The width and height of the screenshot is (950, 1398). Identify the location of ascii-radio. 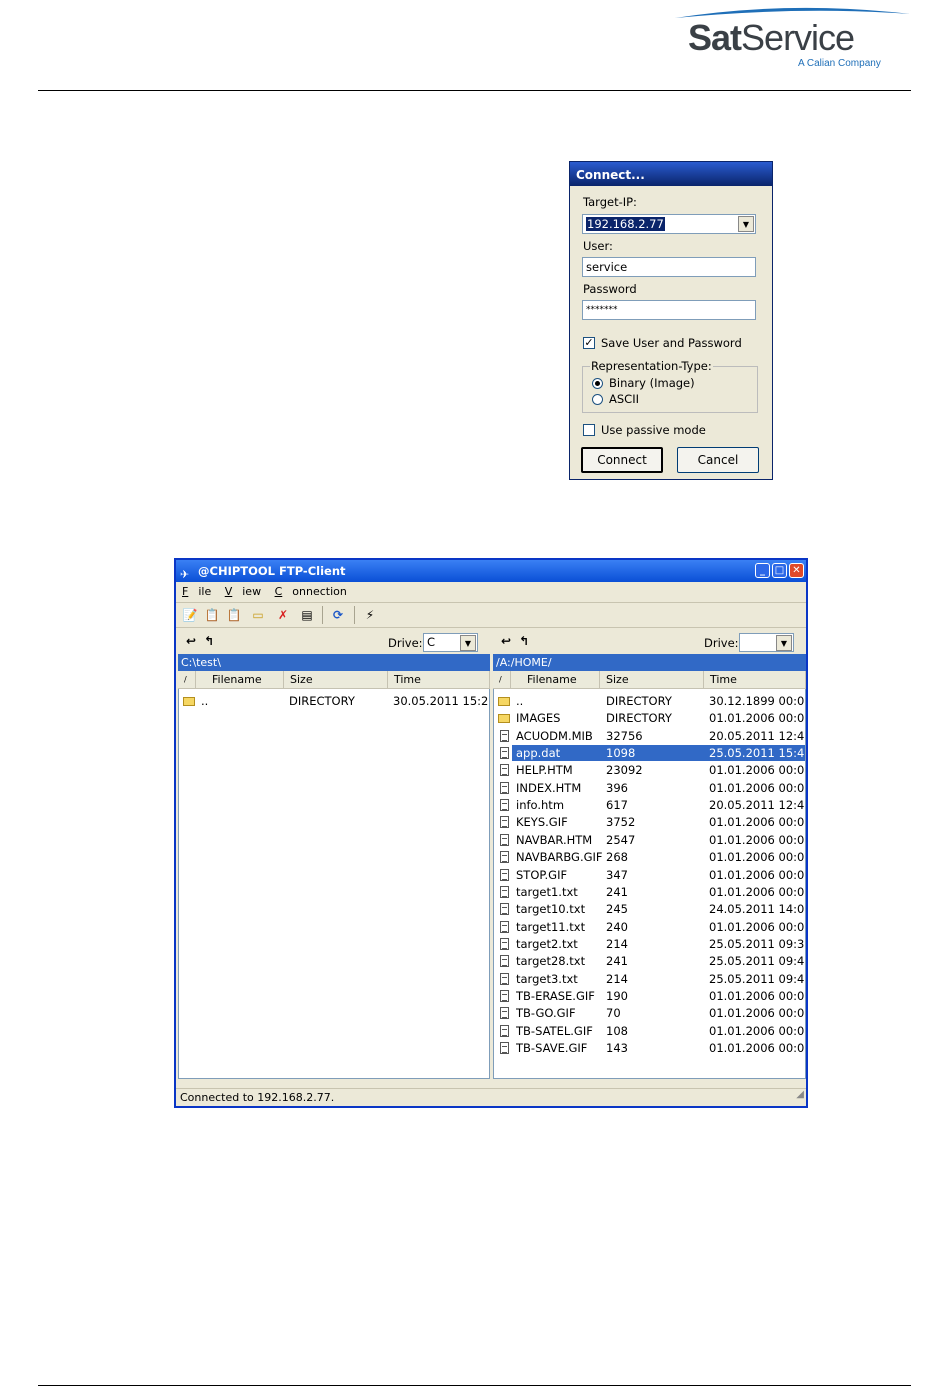
(597, 399).